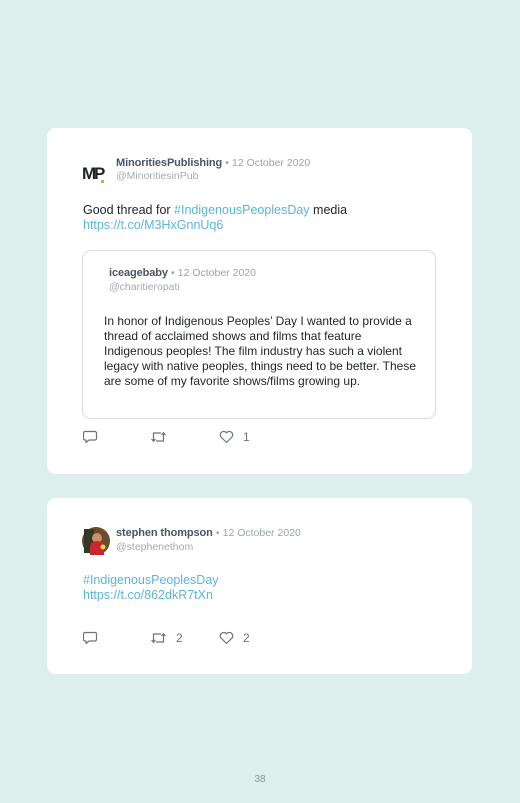  What do you see at coordinates (164, 533) in the screenshot?
I see `display-name: stephen thompson` at bounding box center [164, 533].